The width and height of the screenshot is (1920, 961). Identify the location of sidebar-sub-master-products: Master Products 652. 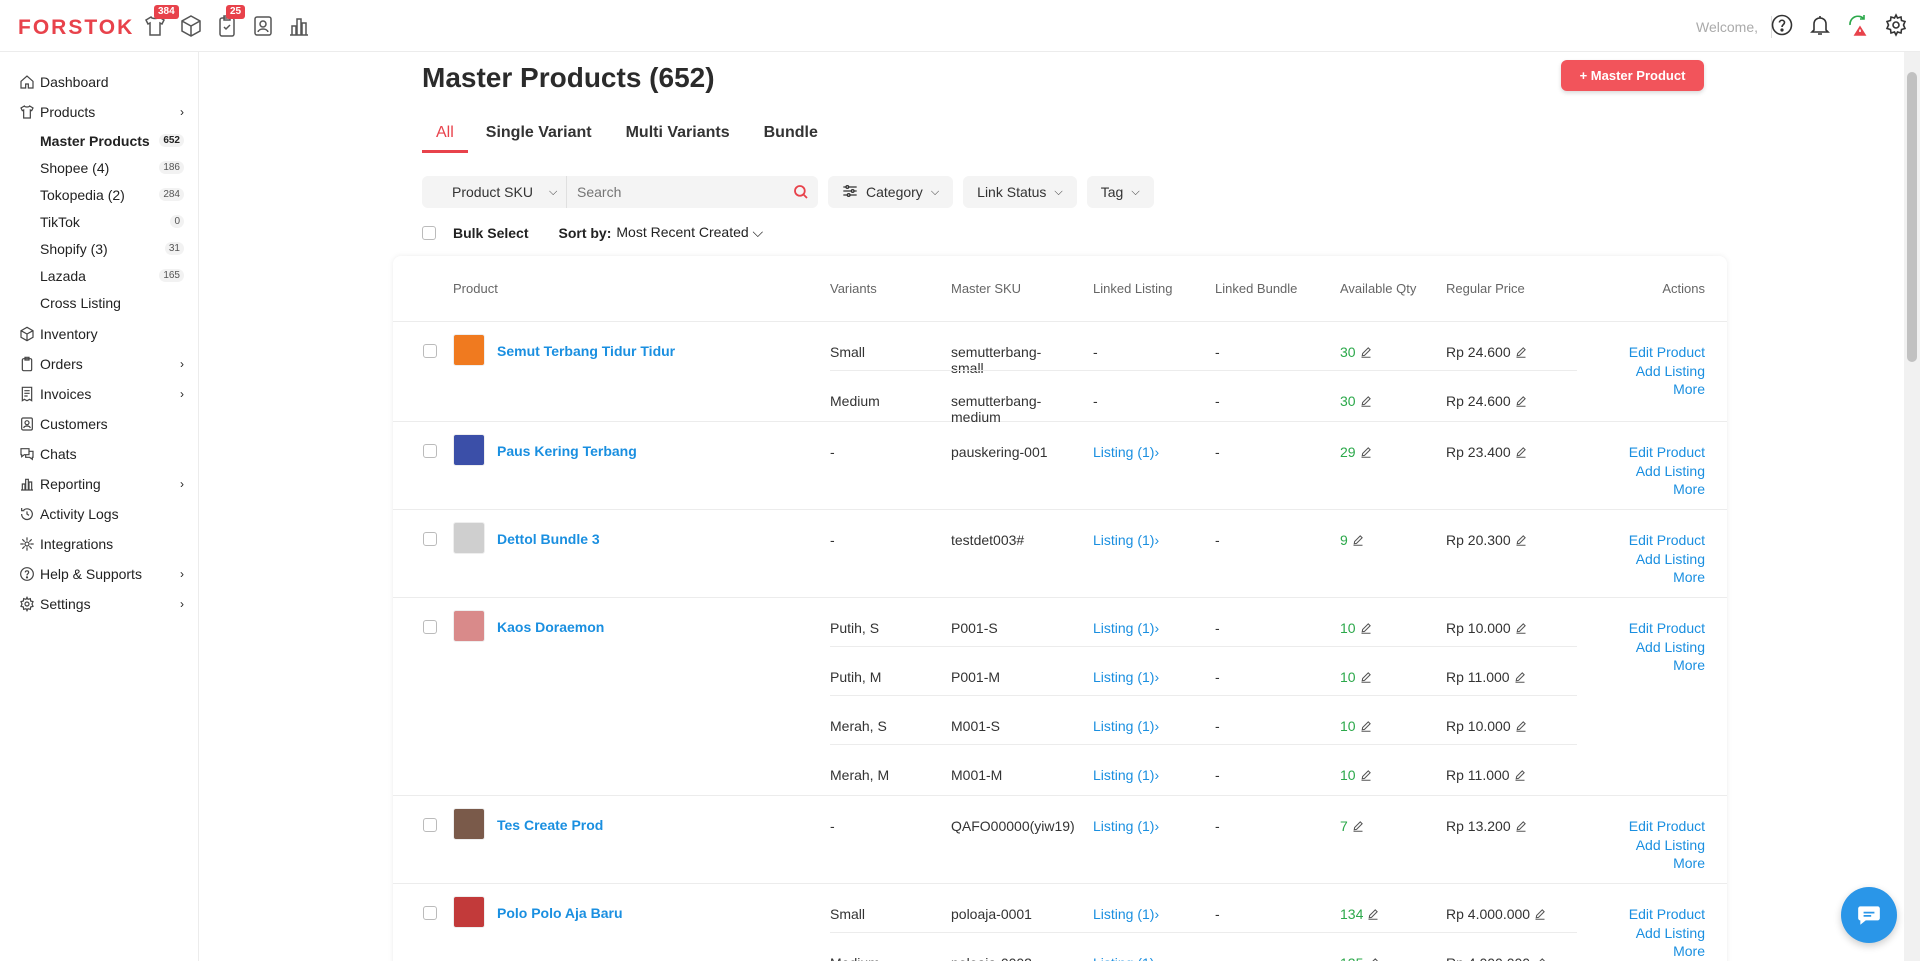
(99, 140).